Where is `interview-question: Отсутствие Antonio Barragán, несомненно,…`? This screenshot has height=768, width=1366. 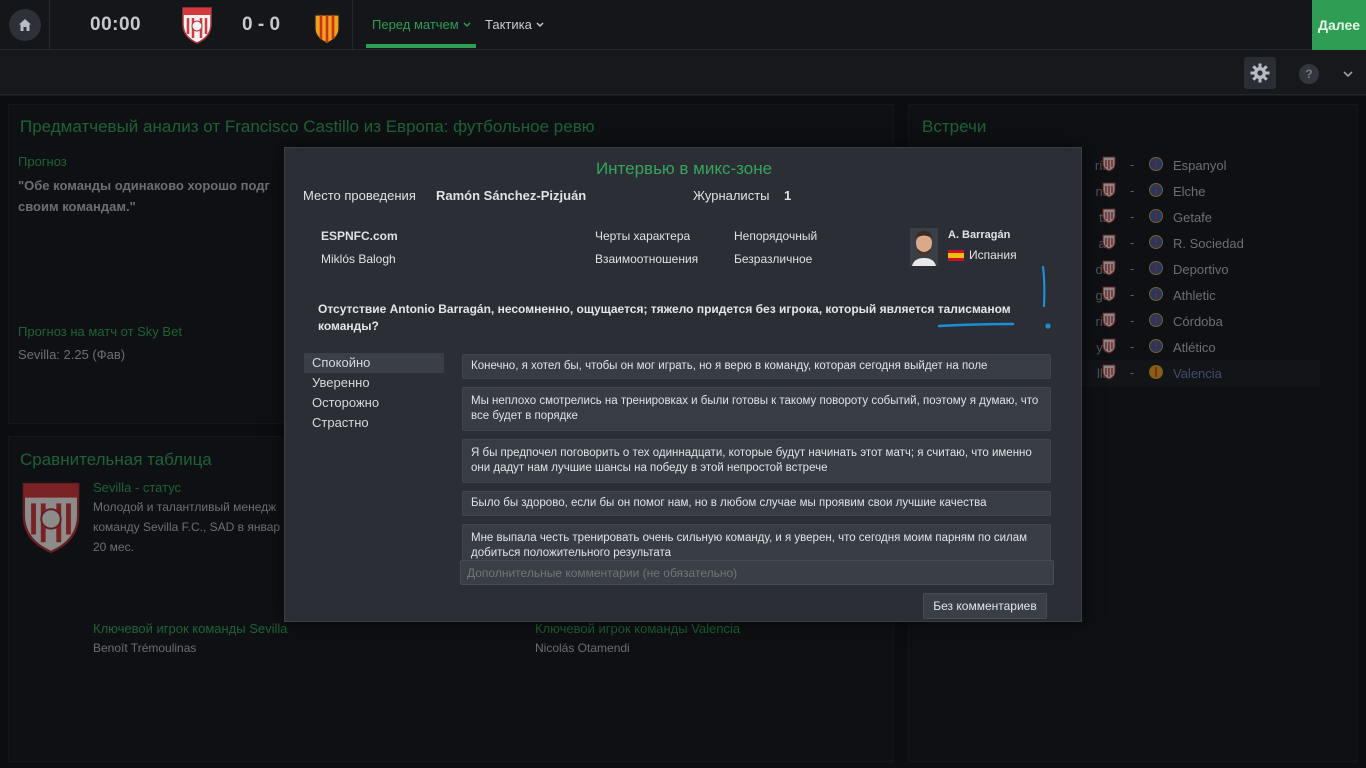 interview-question: Отсутствие Antonio Barragán, несомненно,… is located at coordinates (664, 317).